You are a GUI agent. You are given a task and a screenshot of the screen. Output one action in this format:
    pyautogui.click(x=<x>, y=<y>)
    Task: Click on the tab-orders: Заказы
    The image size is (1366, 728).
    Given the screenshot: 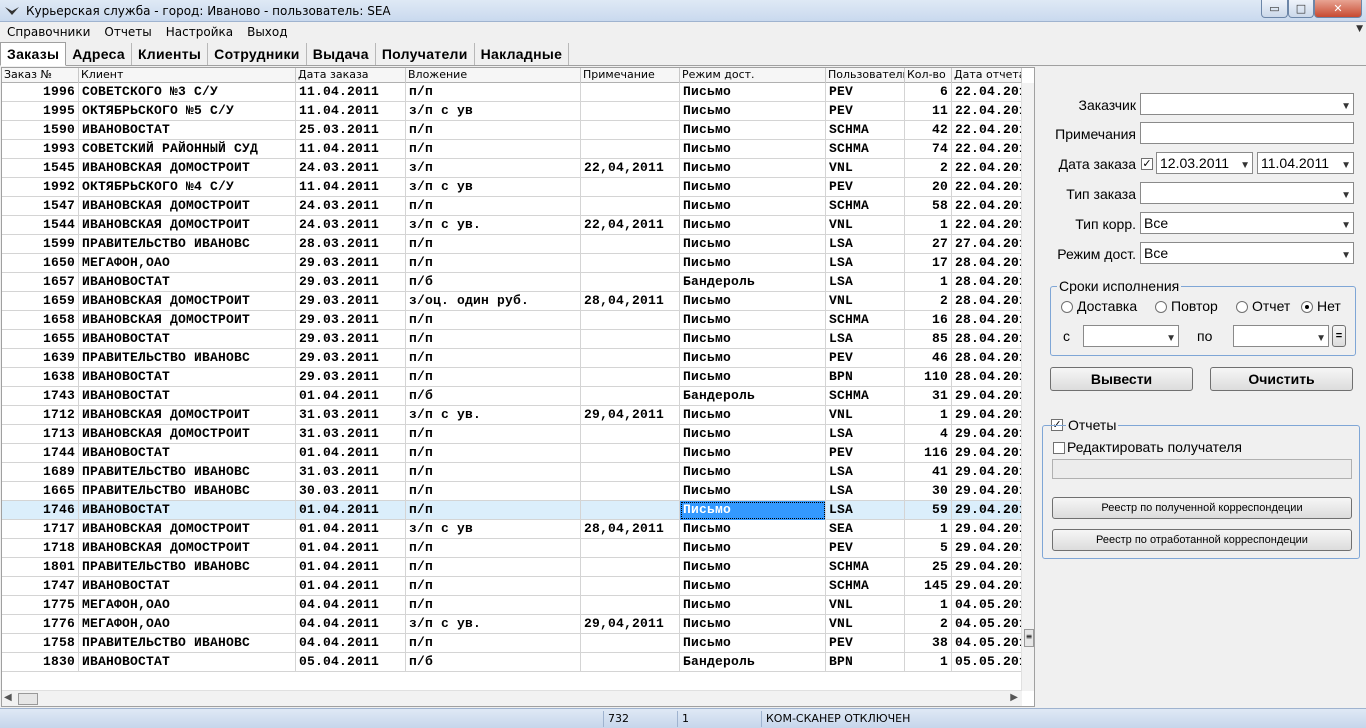 What is the action you would take?
    pyautogui.click(x=33, y=54)
    